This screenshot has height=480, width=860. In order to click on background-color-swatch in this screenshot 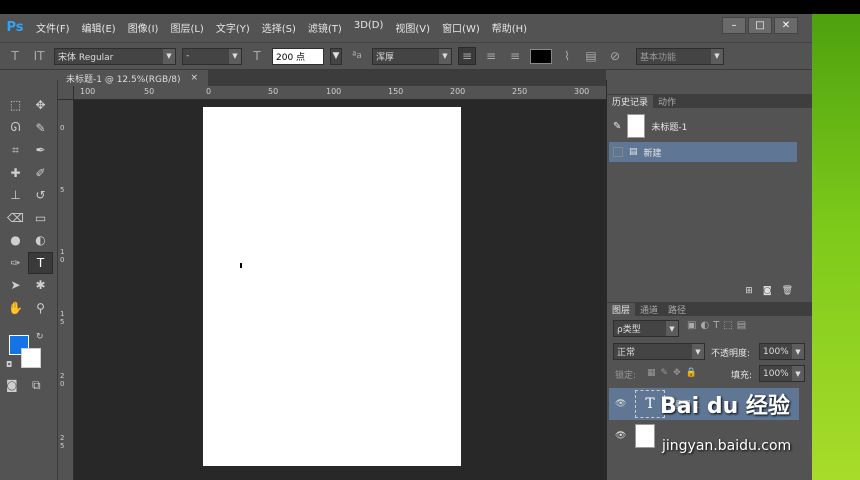, I will do `click(31, 358)`.